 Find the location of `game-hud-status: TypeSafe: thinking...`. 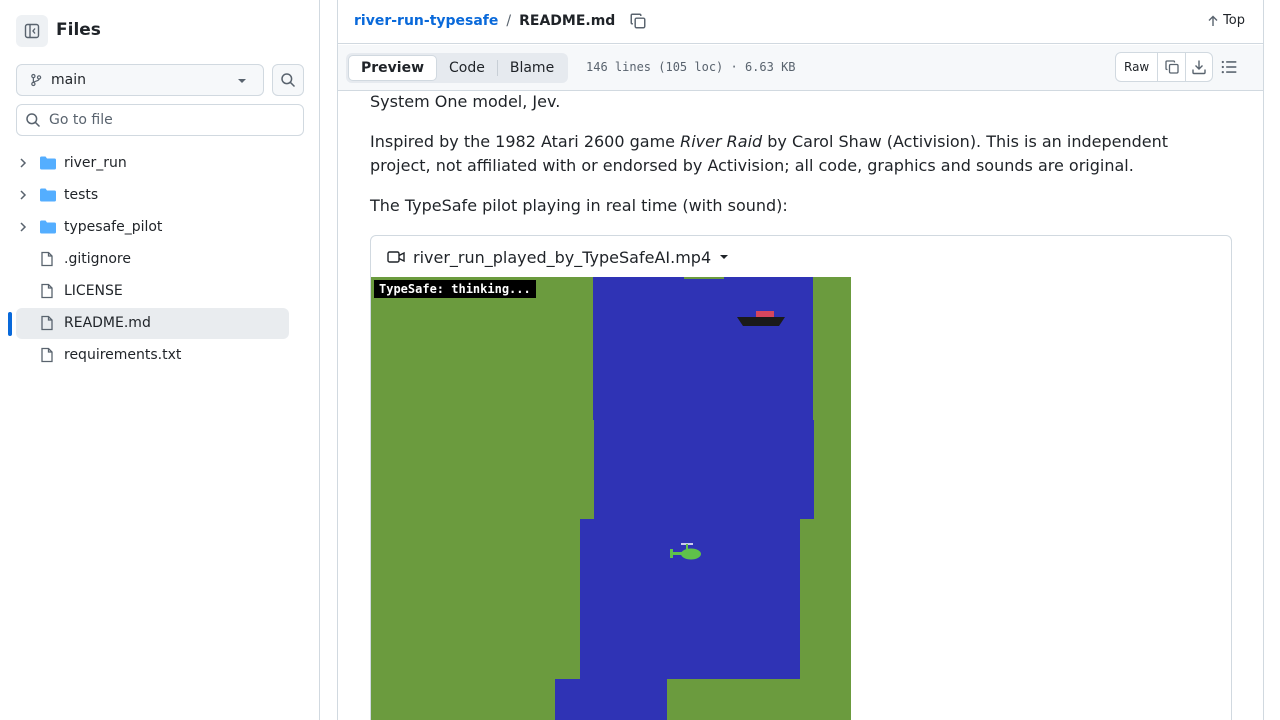

game-hud-status: TypeSafe: thinking... is located at coordinates (455, 289).